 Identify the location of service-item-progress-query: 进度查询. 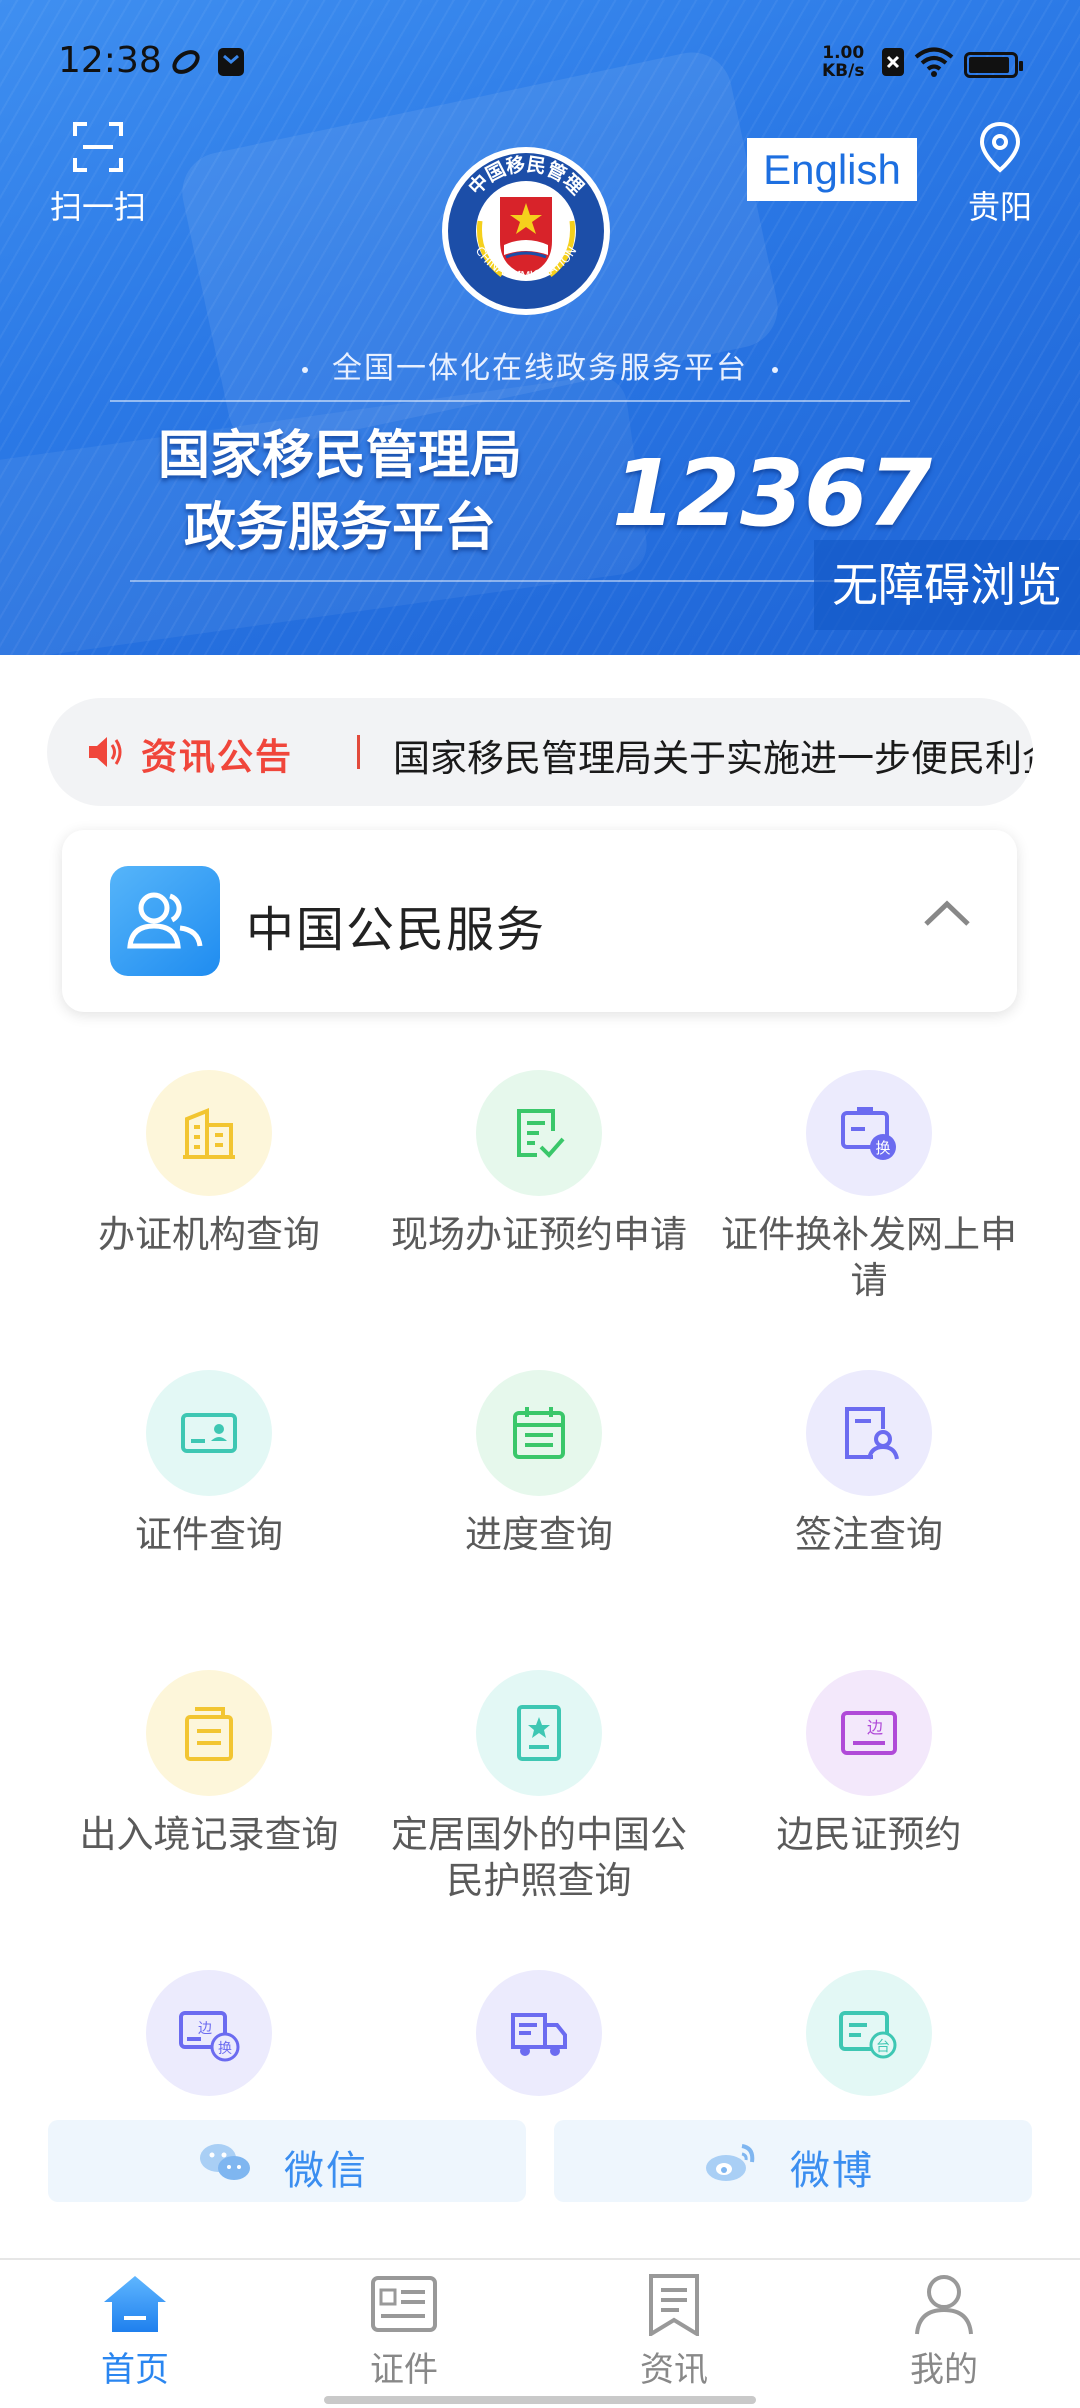
(539, 1464).